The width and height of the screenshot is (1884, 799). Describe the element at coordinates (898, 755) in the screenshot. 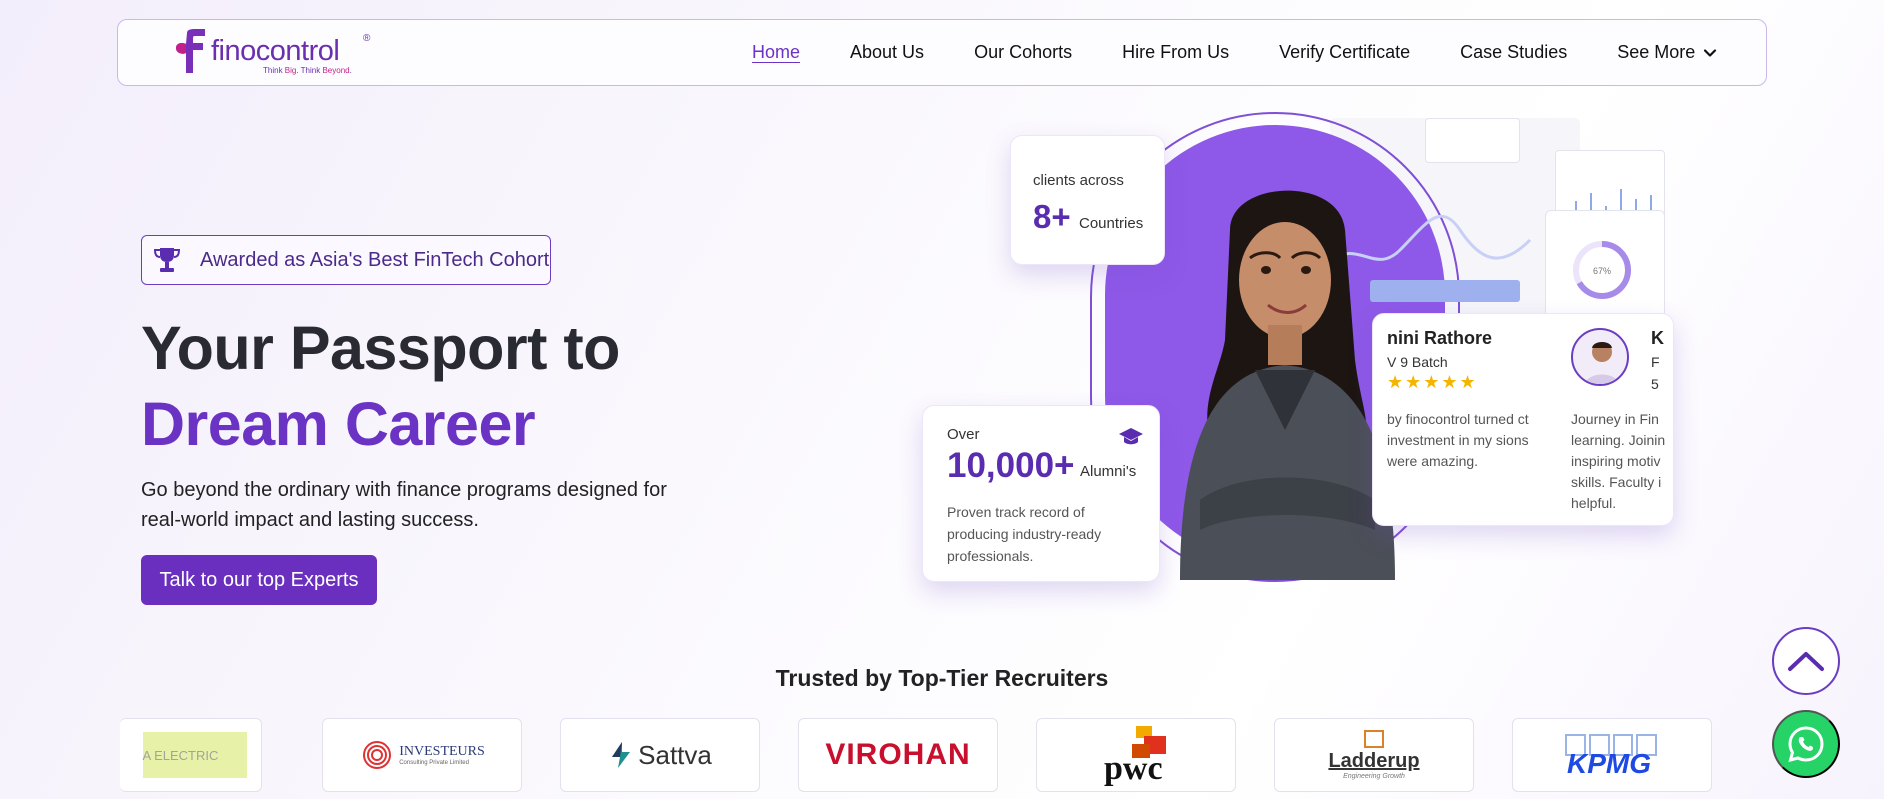

I see `recruiter-logo-virohan: VIROHAN` at that location.